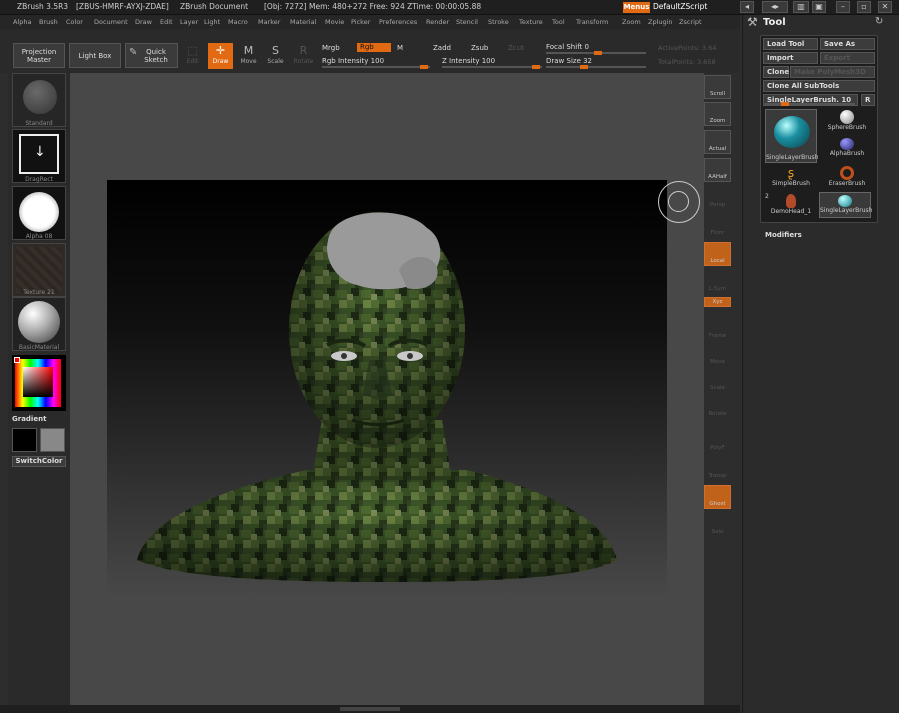  I want to click on focal-shift-track, so click(596, 53).